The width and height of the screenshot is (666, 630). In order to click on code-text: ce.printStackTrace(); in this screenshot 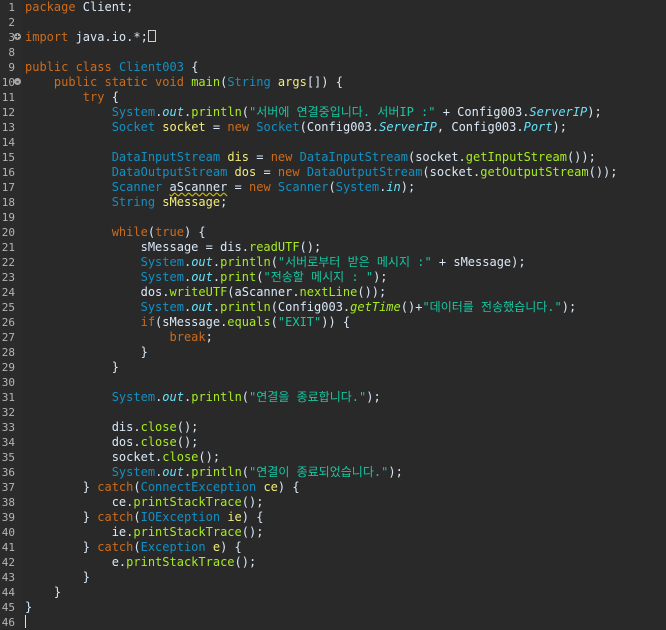, I will do `click(144, 502)`.